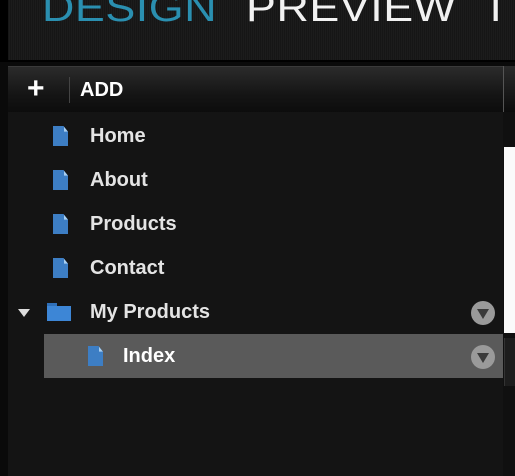  Describe the element at coordinates (255, 180) in the screenshot. I see `tree-item-about: About` at that location.